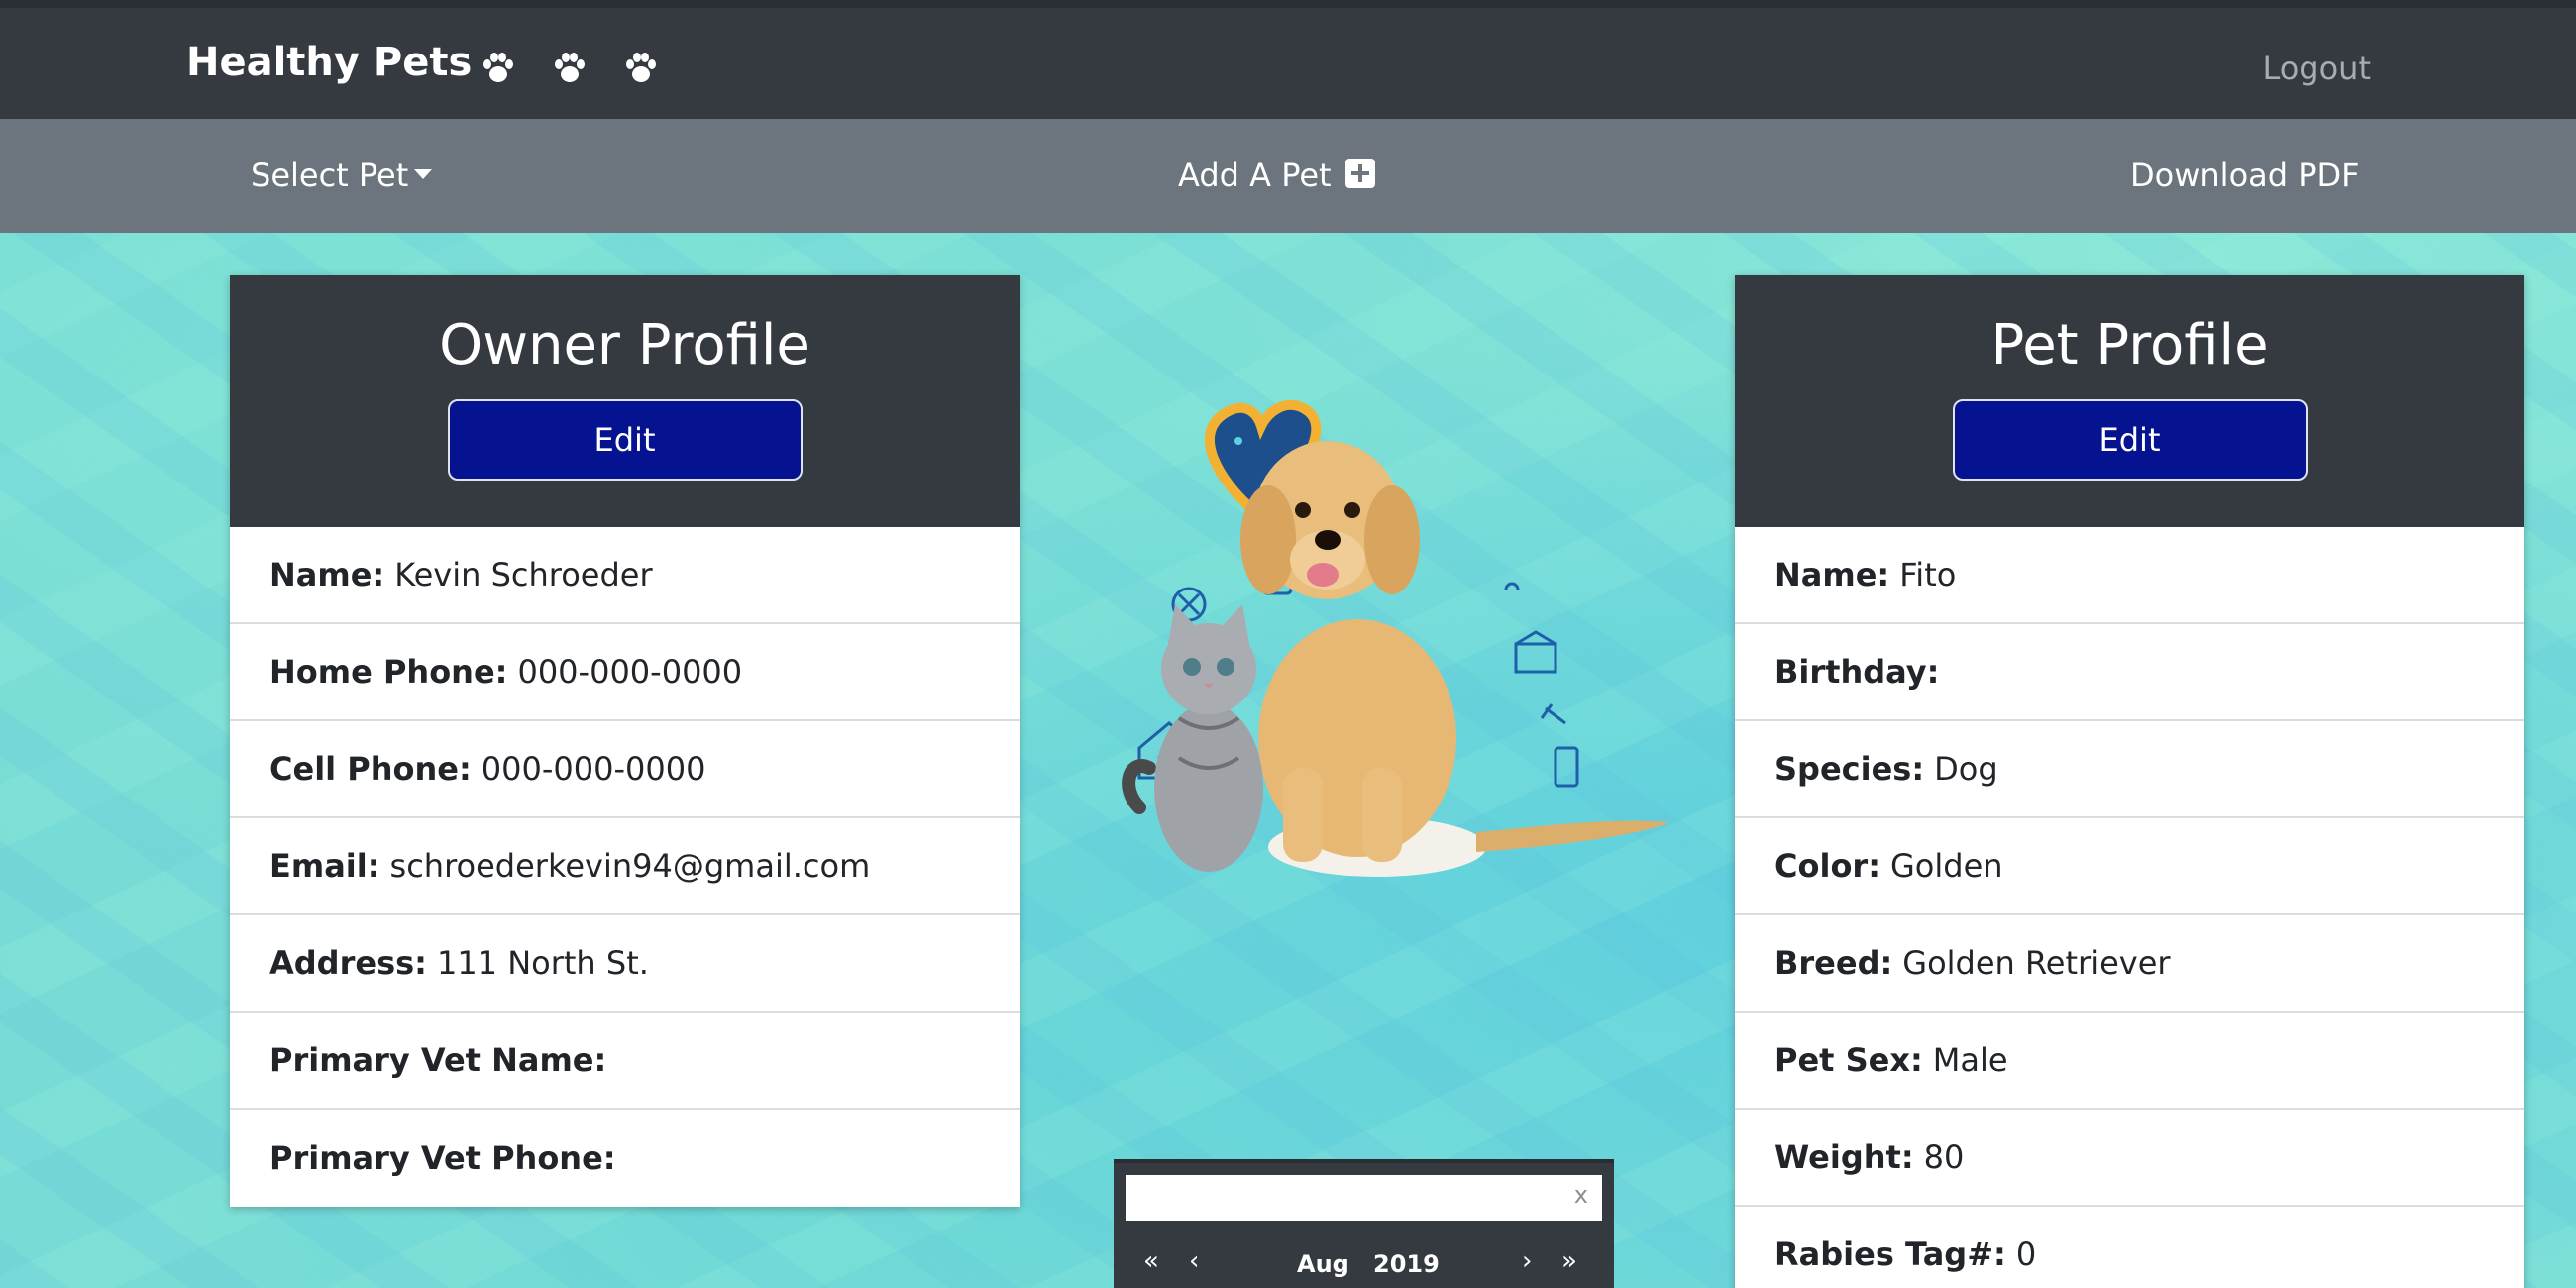 The height and width of the screenshot is (1288, 2576). What do you see at coordinates (329, 62) in the screenshot?
I see `brand-logo: Healthy Pets` at bounding box center [329, 62].